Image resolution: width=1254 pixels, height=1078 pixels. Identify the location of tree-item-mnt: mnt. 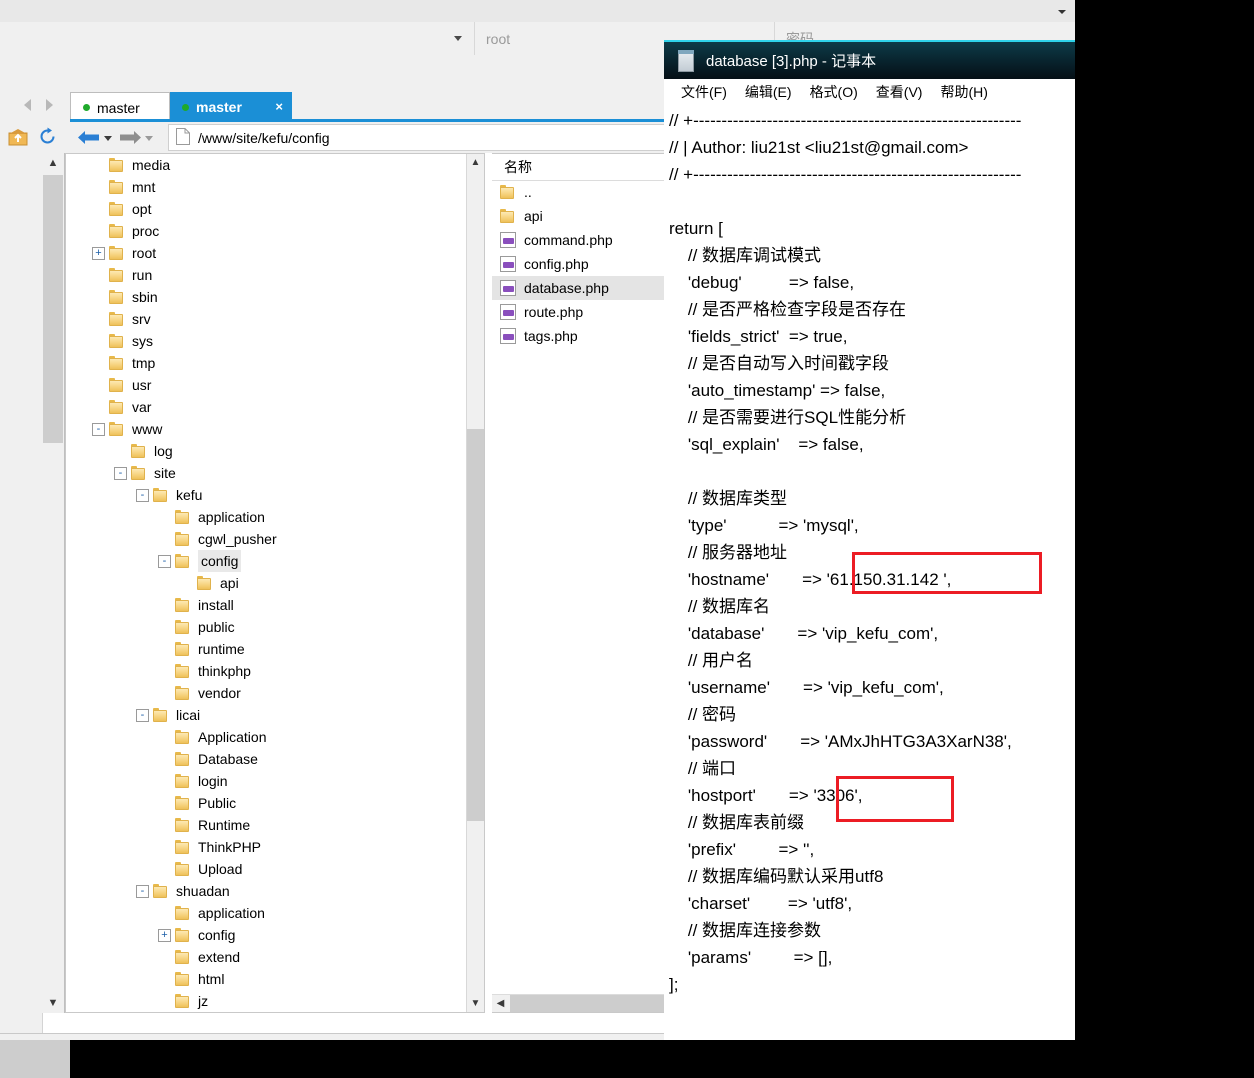
(266, 187).